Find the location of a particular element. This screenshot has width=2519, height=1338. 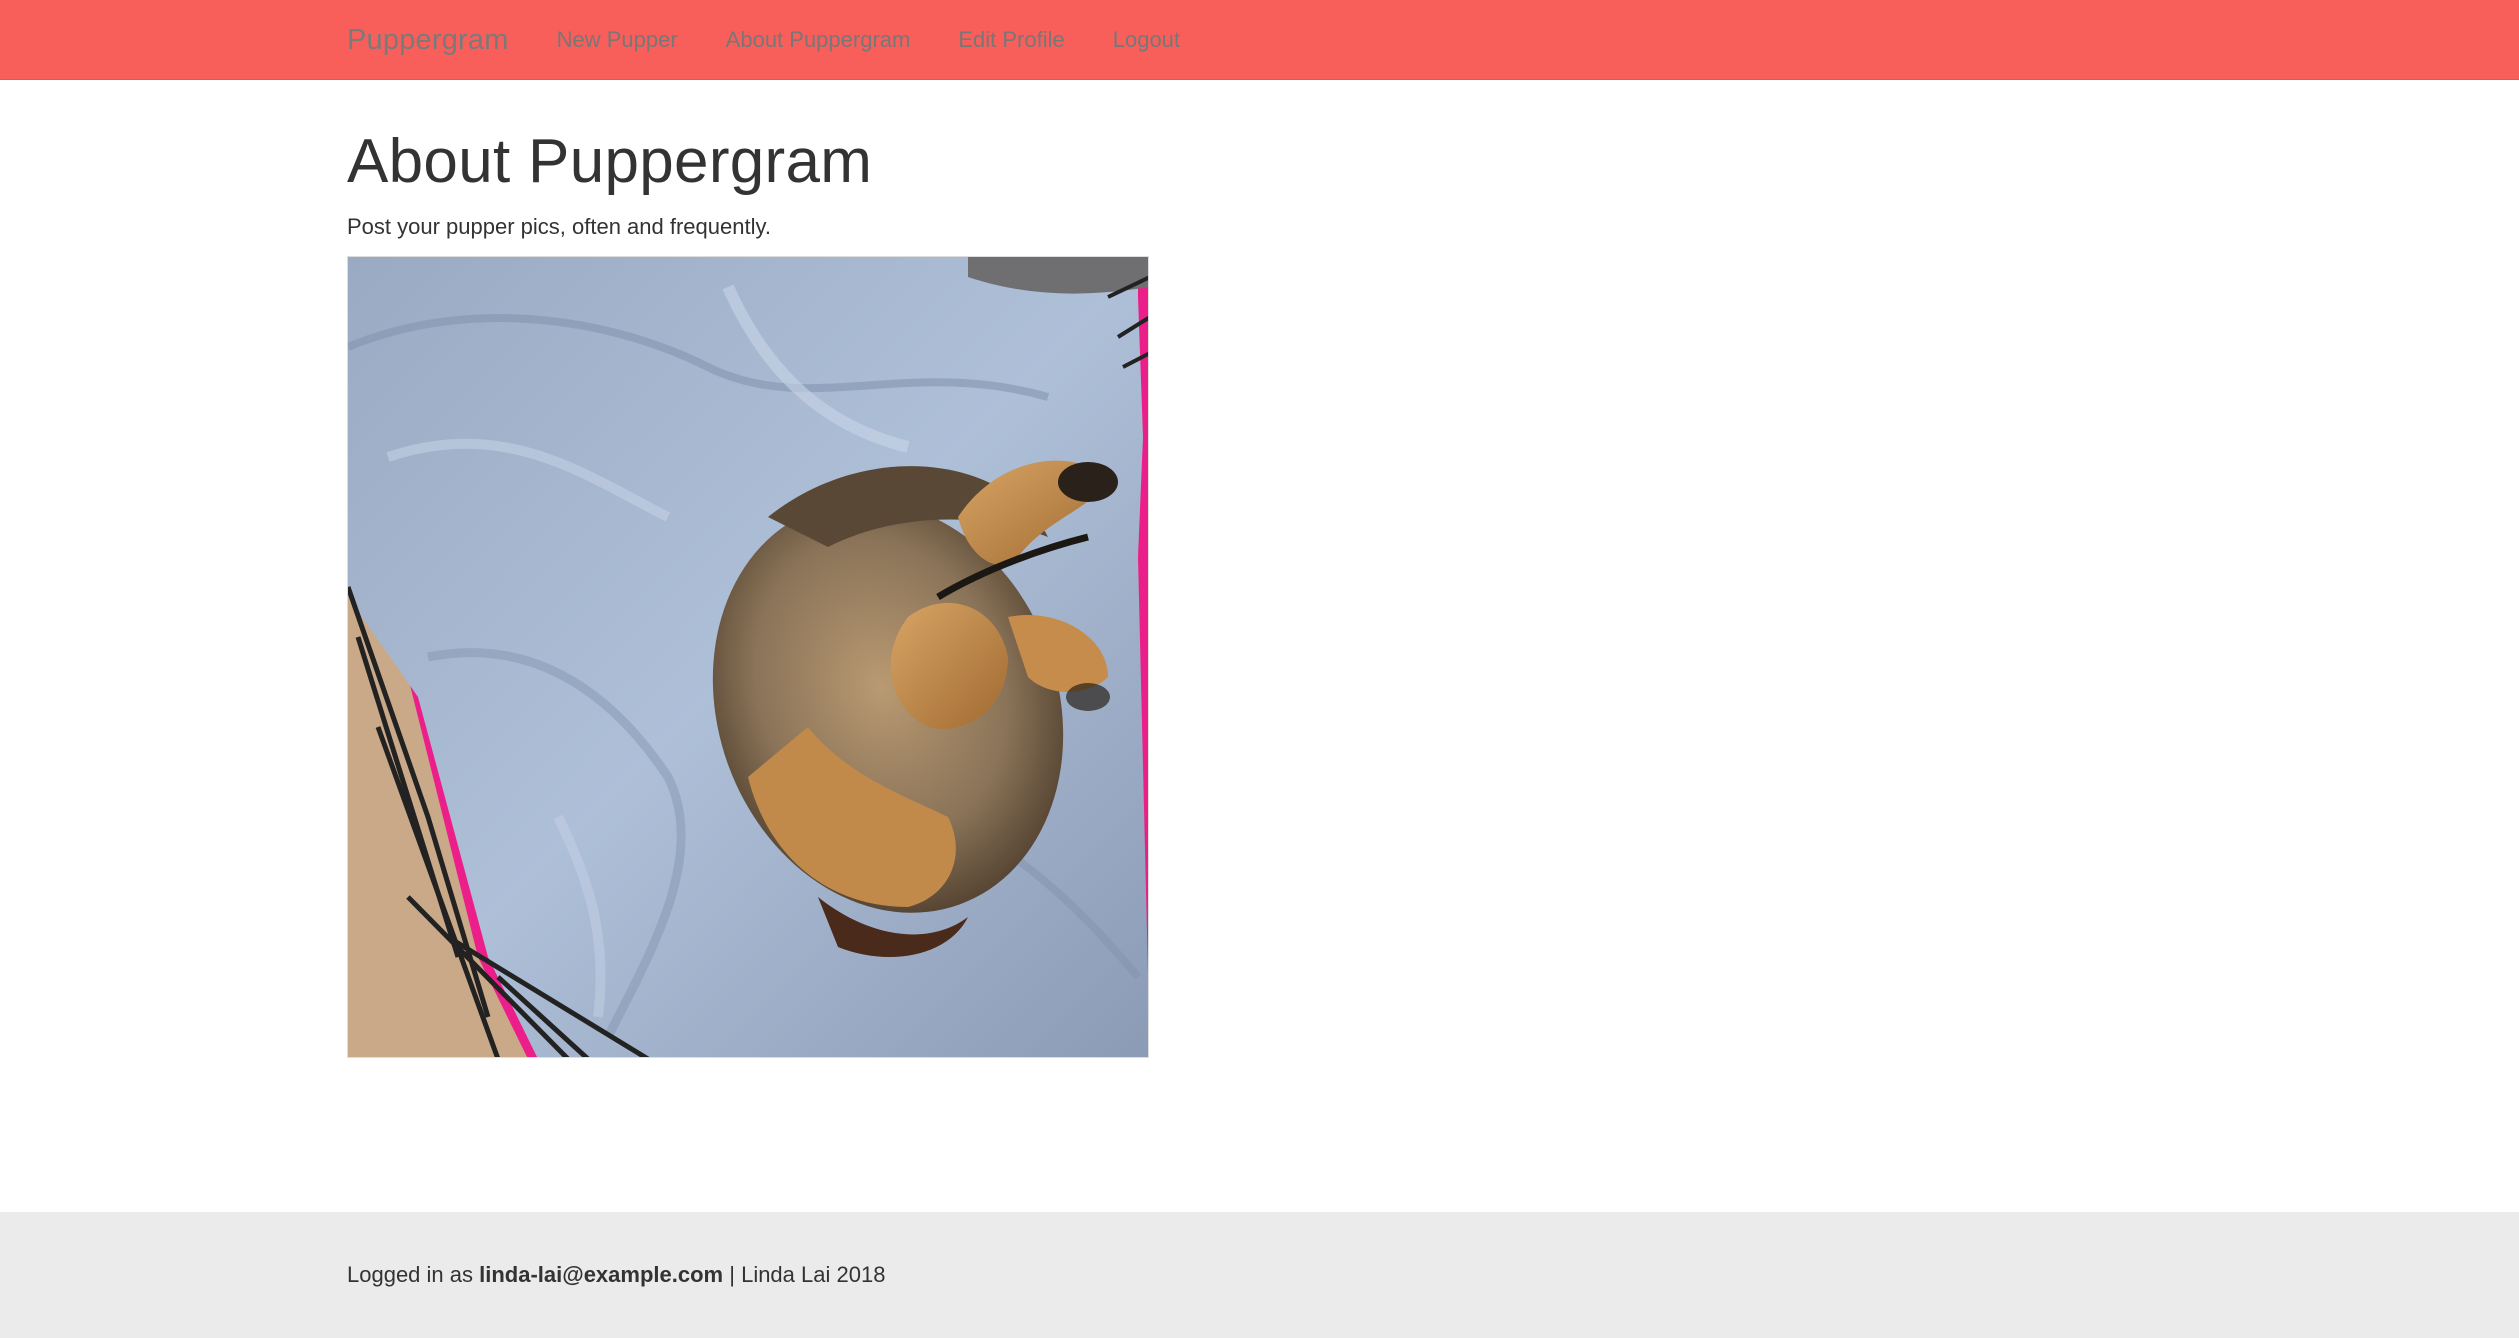

footer-user-email: linda-lai@example.com is located at coordinates (601, 1274).